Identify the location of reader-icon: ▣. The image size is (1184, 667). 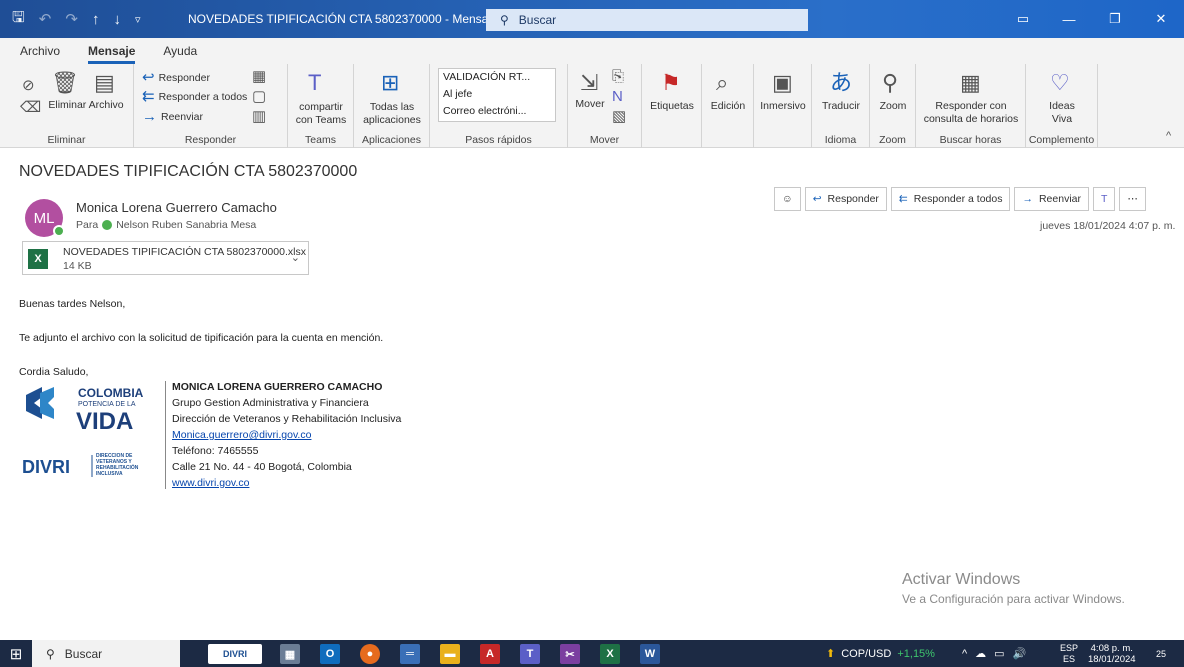
(782, 82).